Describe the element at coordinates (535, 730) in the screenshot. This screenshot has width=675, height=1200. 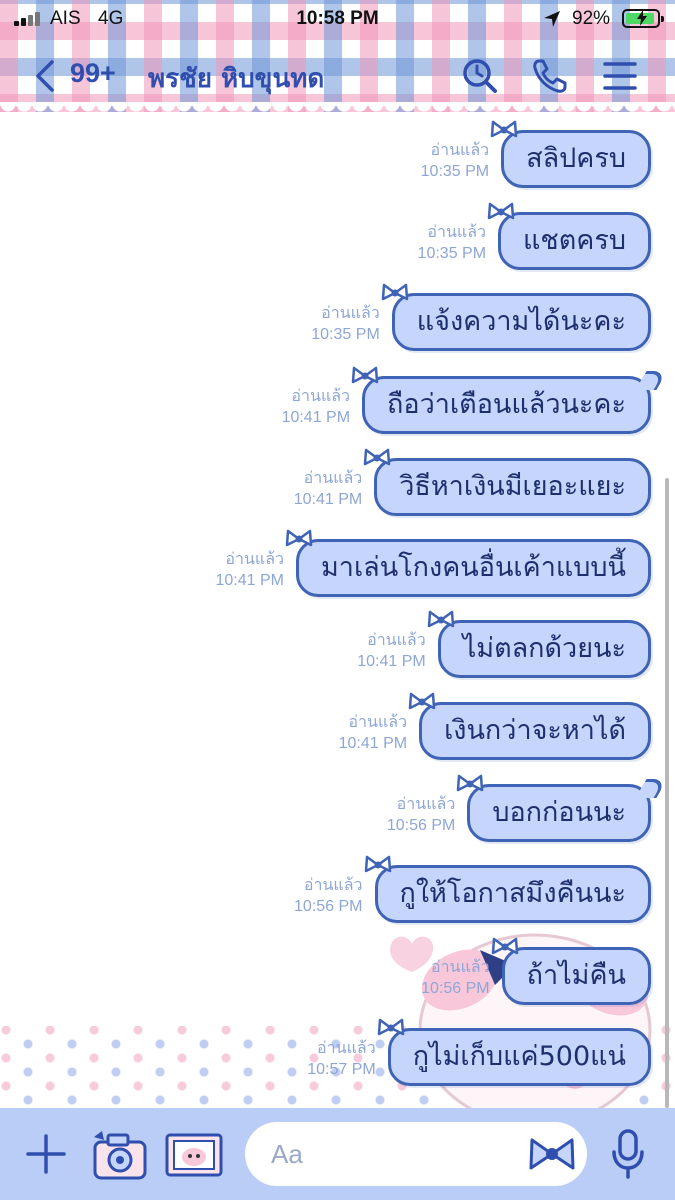
I see `message-text: เงินกว่าจะหาได้` at that location.